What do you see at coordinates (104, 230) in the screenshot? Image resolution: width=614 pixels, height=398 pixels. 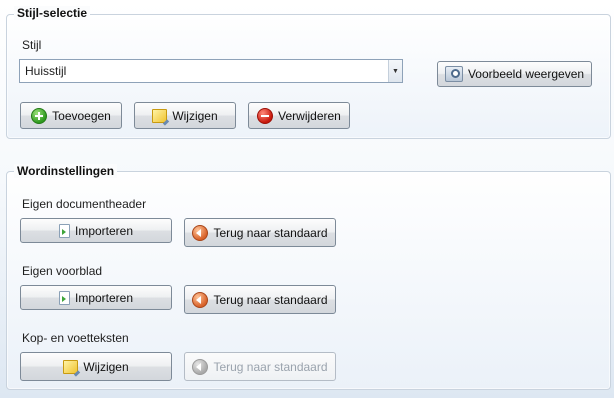 I see `documentheader-import-label: Importeren` at bounding box center [104, 230].